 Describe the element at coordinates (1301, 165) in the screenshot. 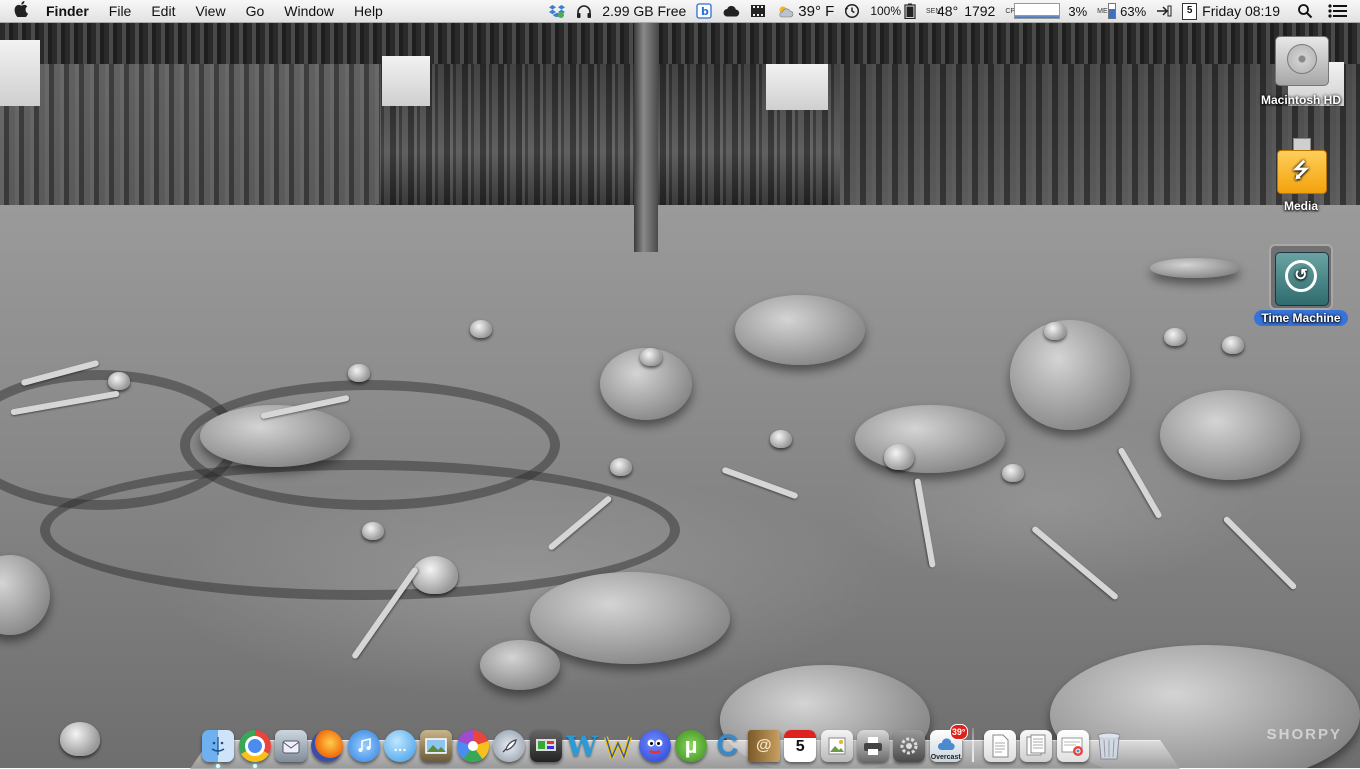

I see `usb-drive-icon: ⭍` at that location.